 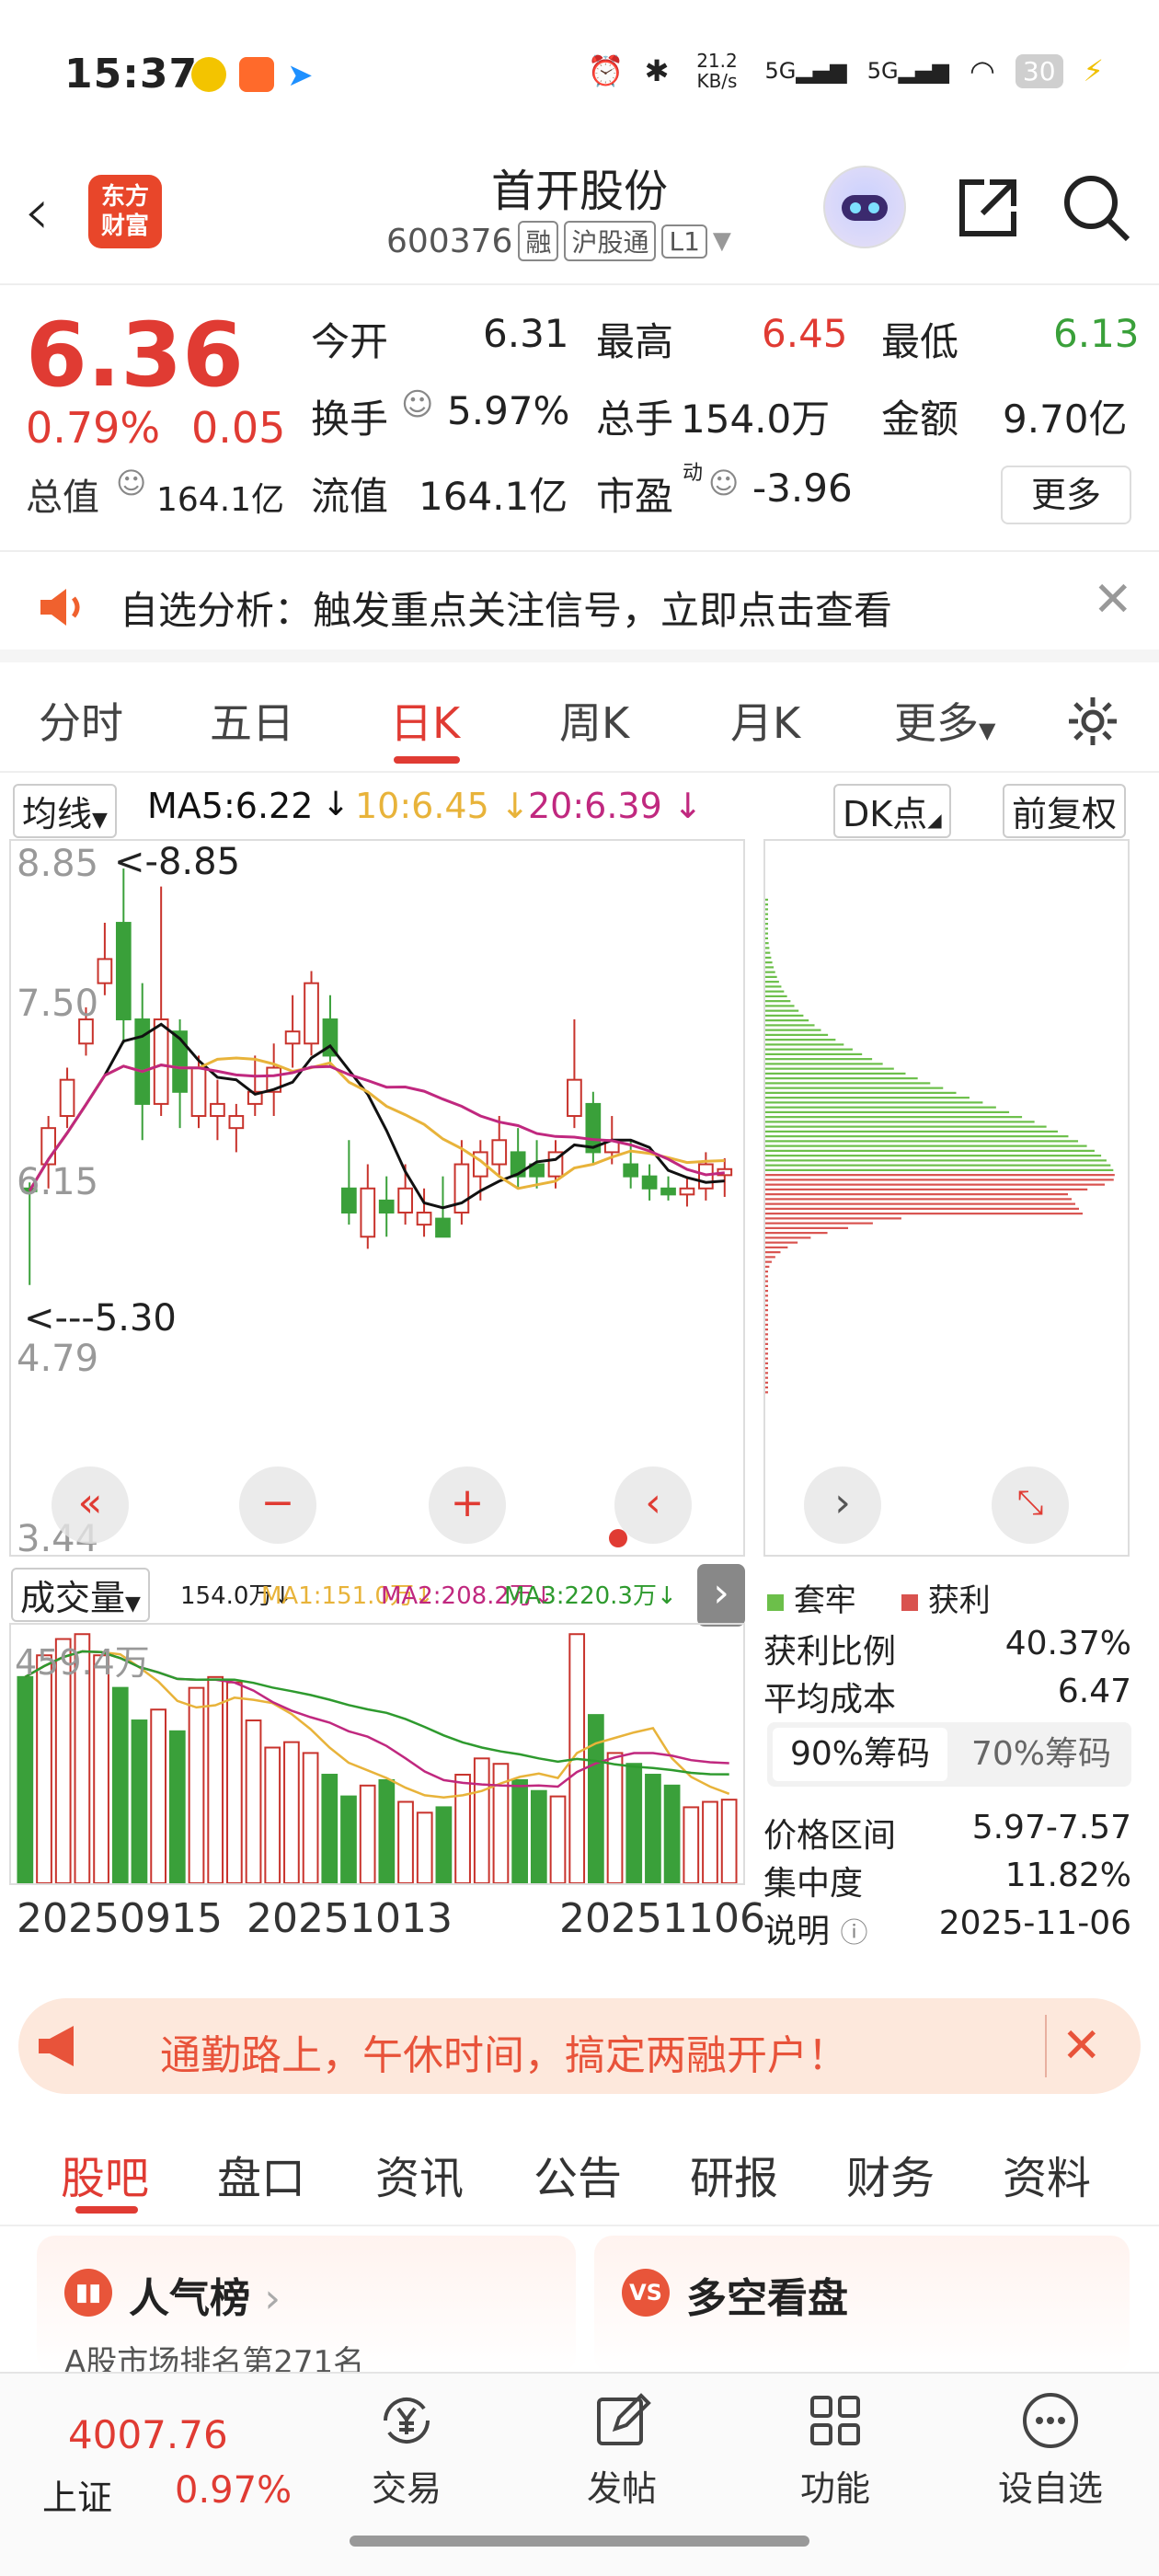 What do you see at coordinates (252, 720) in the screenshot?
I see `tab-wuri: 五日` at bounding box center [252, 720].